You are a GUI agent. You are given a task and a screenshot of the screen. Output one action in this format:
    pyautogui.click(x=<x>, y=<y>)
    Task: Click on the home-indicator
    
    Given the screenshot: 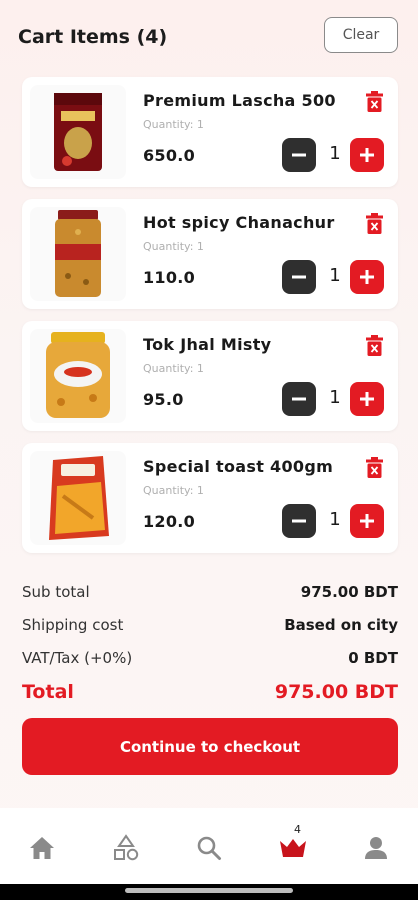 What is the action you would take?
    pyautogui.click(x=209, y=890)
    